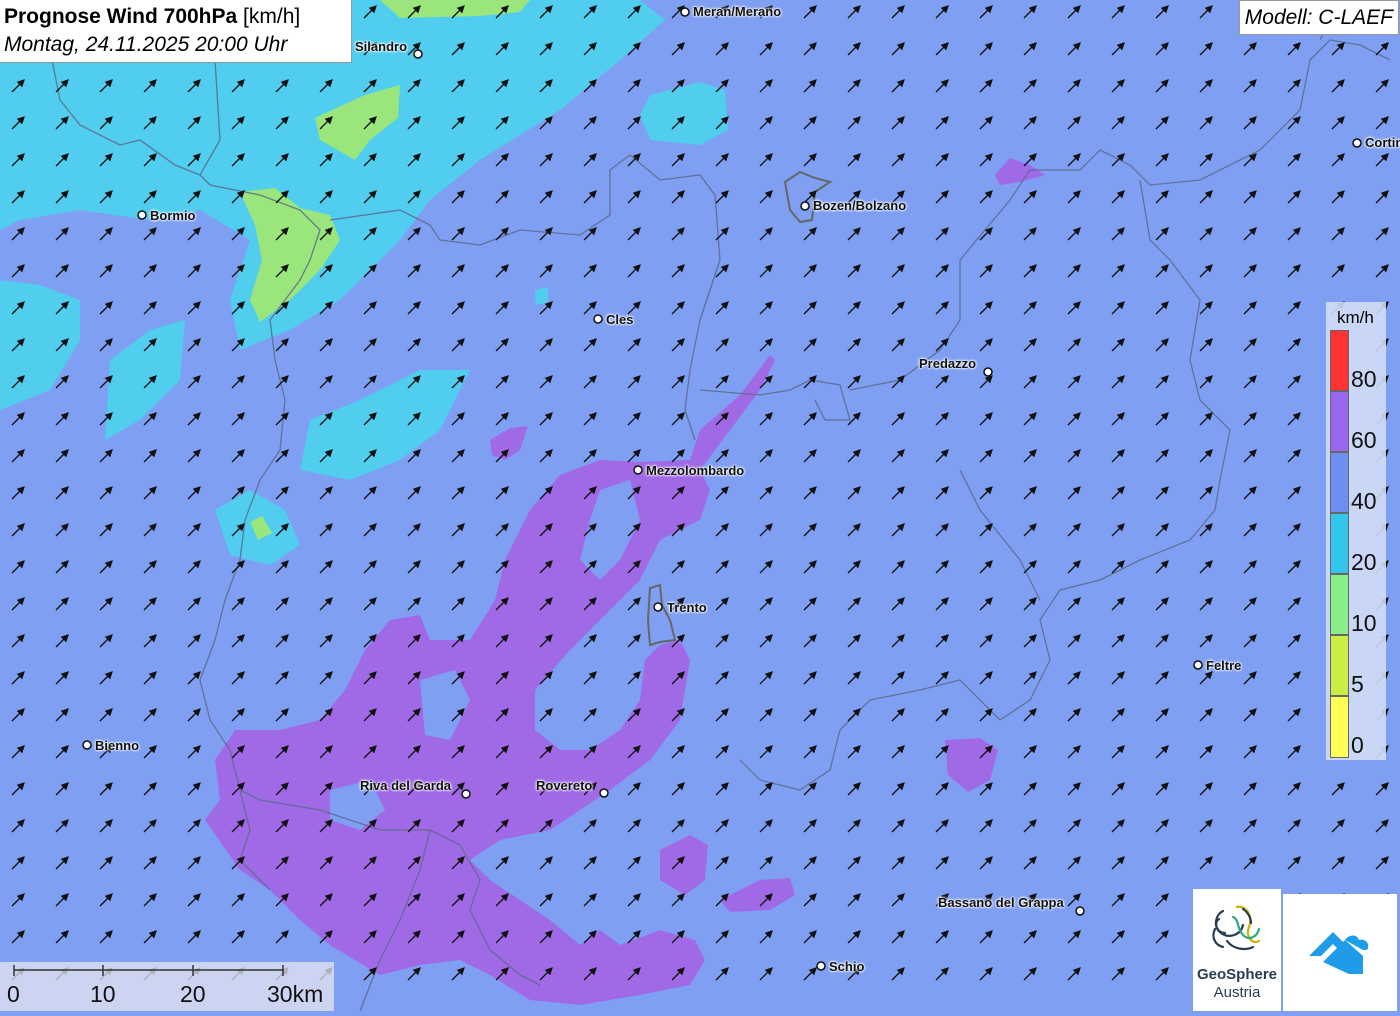 Image resolution: width=1400 pixels, height=1016 pixels. What do you see at coordinates (173, 215) in the screenshot?
I see `city-label-bormio: Bormio` at bounding box center [173, 215].